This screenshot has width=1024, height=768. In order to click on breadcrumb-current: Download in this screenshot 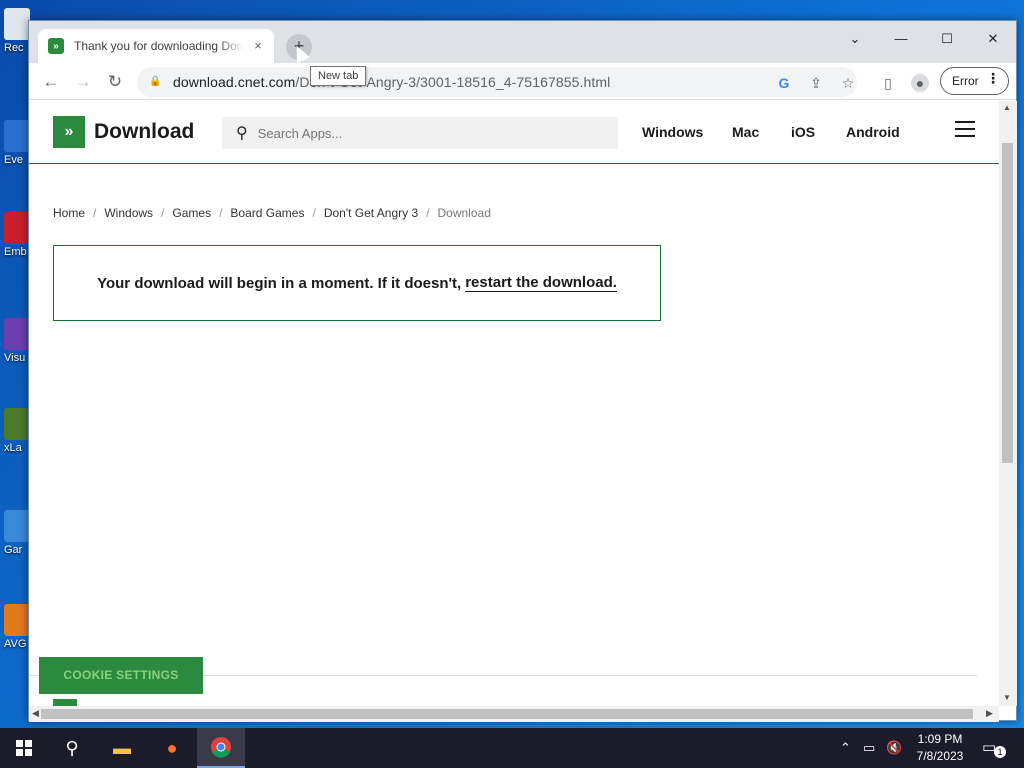, I will do `click(464, 213)`.